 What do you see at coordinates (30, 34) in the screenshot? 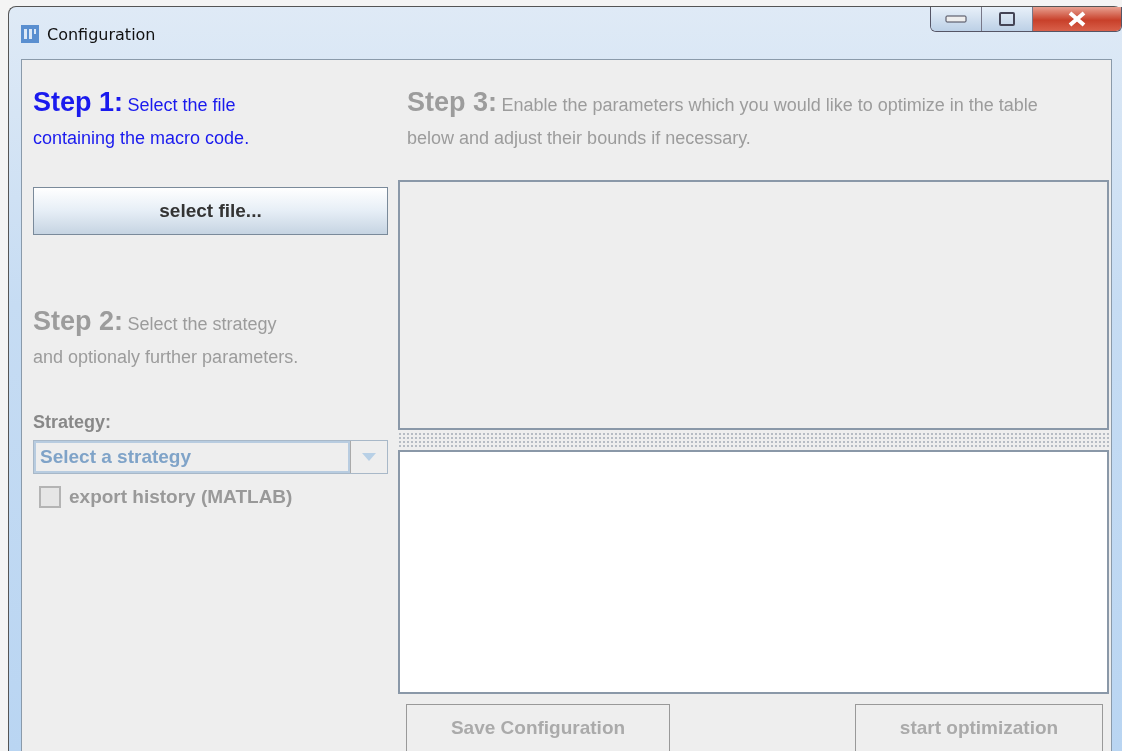
I see `app-icon` at bounding box center [30, 34].